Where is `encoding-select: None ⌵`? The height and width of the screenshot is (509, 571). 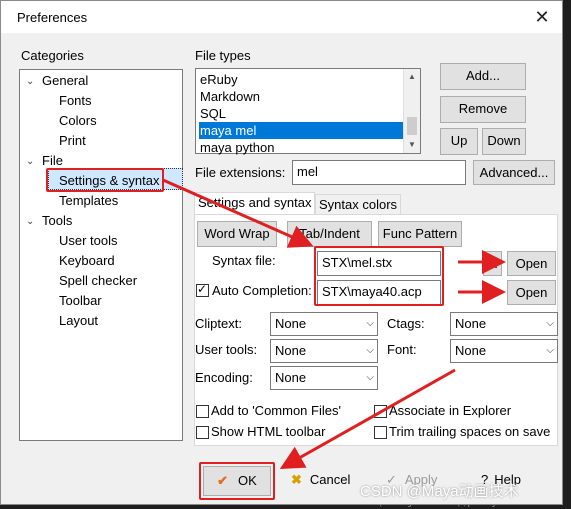 encoding-select: None ⌵ is located at coordinates (324, 378).